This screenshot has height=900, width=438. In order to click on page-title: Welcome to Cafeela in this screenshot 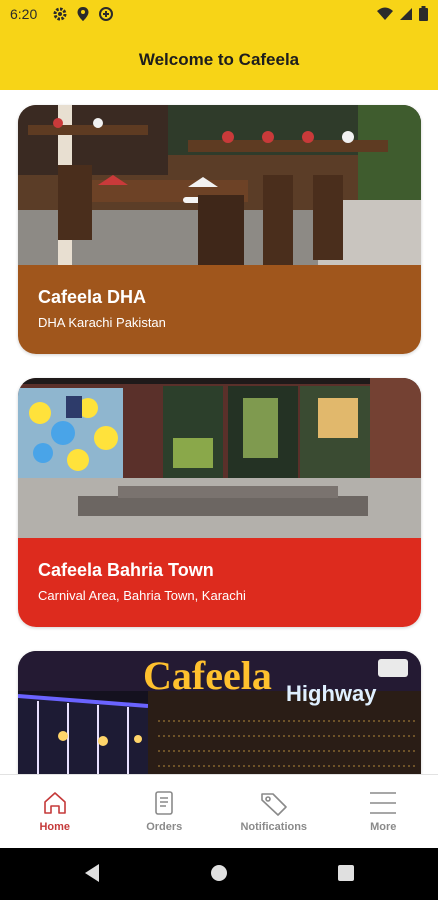, I will do `click(219, 59)`.